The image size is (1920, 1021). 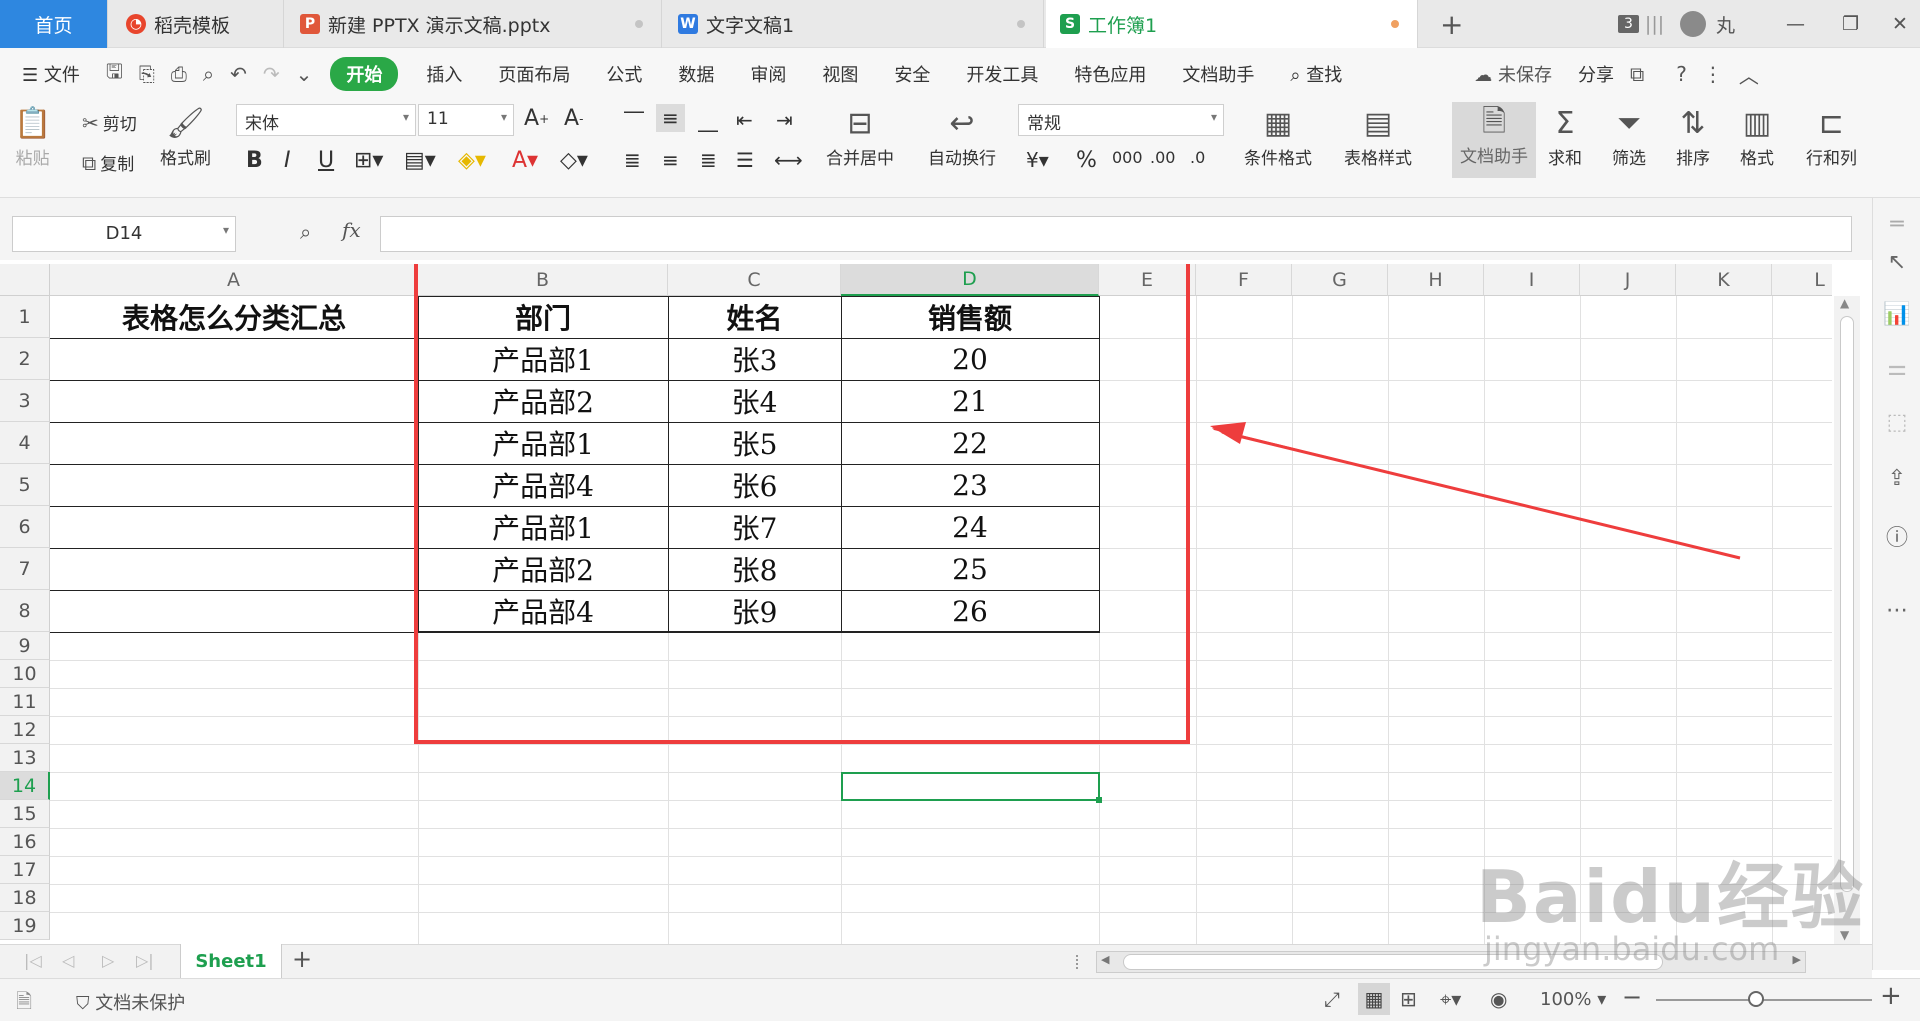 I want to click on font-color-icon: A▾, so click(x=525, y=160).